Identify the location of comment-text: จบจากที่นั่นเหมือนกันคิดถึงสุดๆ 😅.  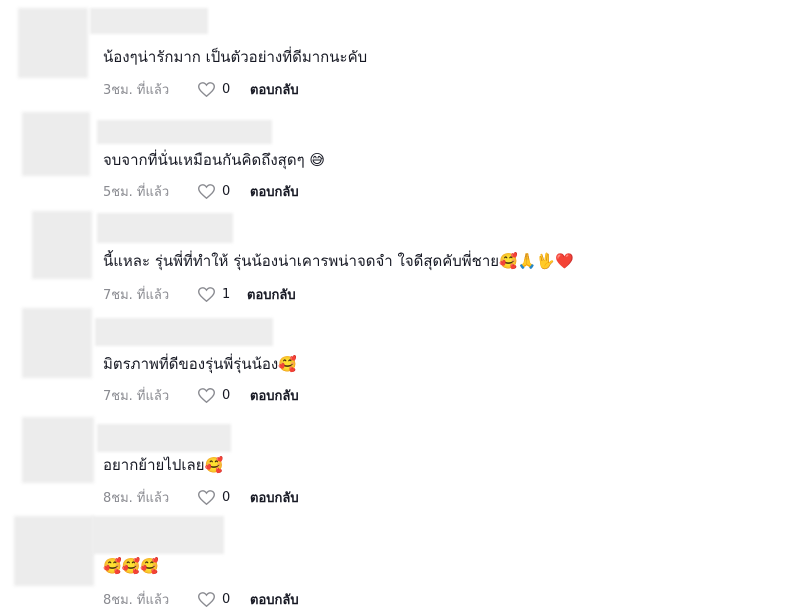
(214, 160).